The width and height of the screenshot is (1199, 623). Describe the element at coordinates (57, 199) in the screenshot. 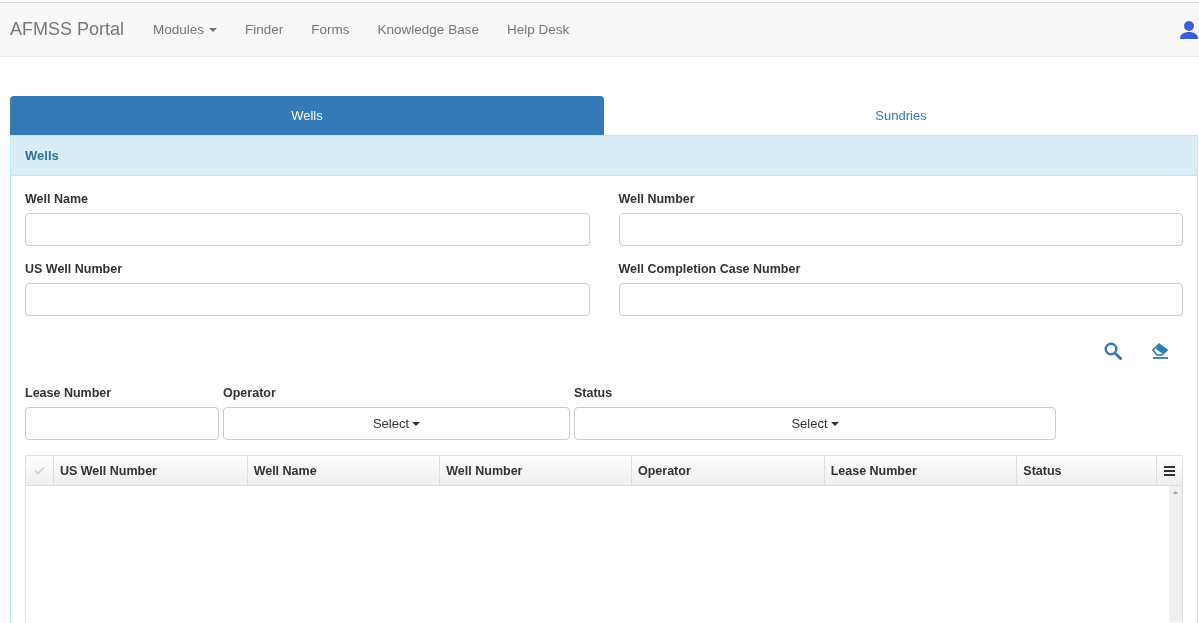

I see `field-label: Well Name` at that location.